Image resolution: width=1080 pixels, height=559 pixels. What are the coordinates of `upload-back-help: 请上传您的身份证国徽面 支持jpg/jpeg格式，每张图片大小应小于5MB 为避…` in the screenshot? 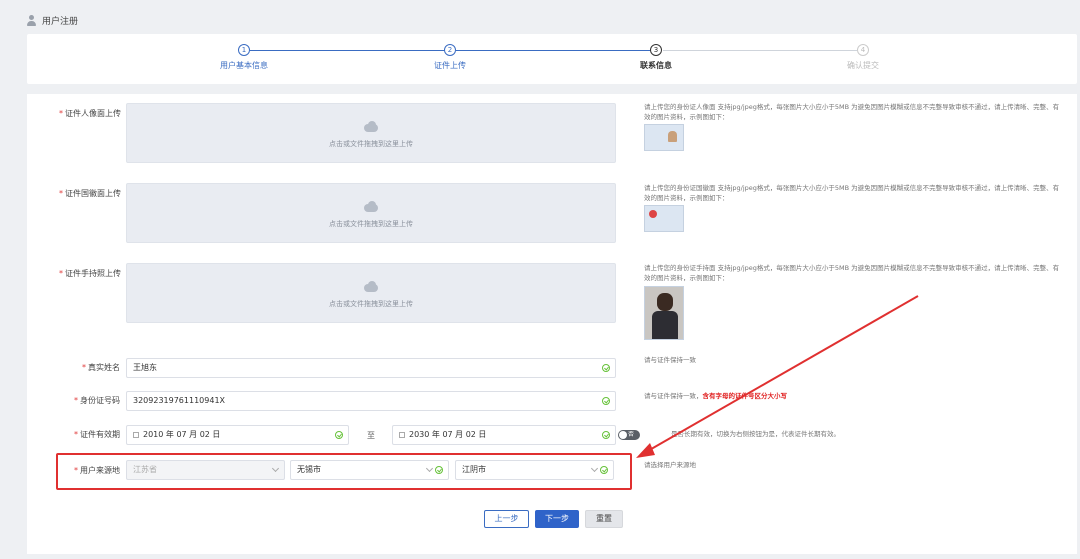 It's located at (852, 193).